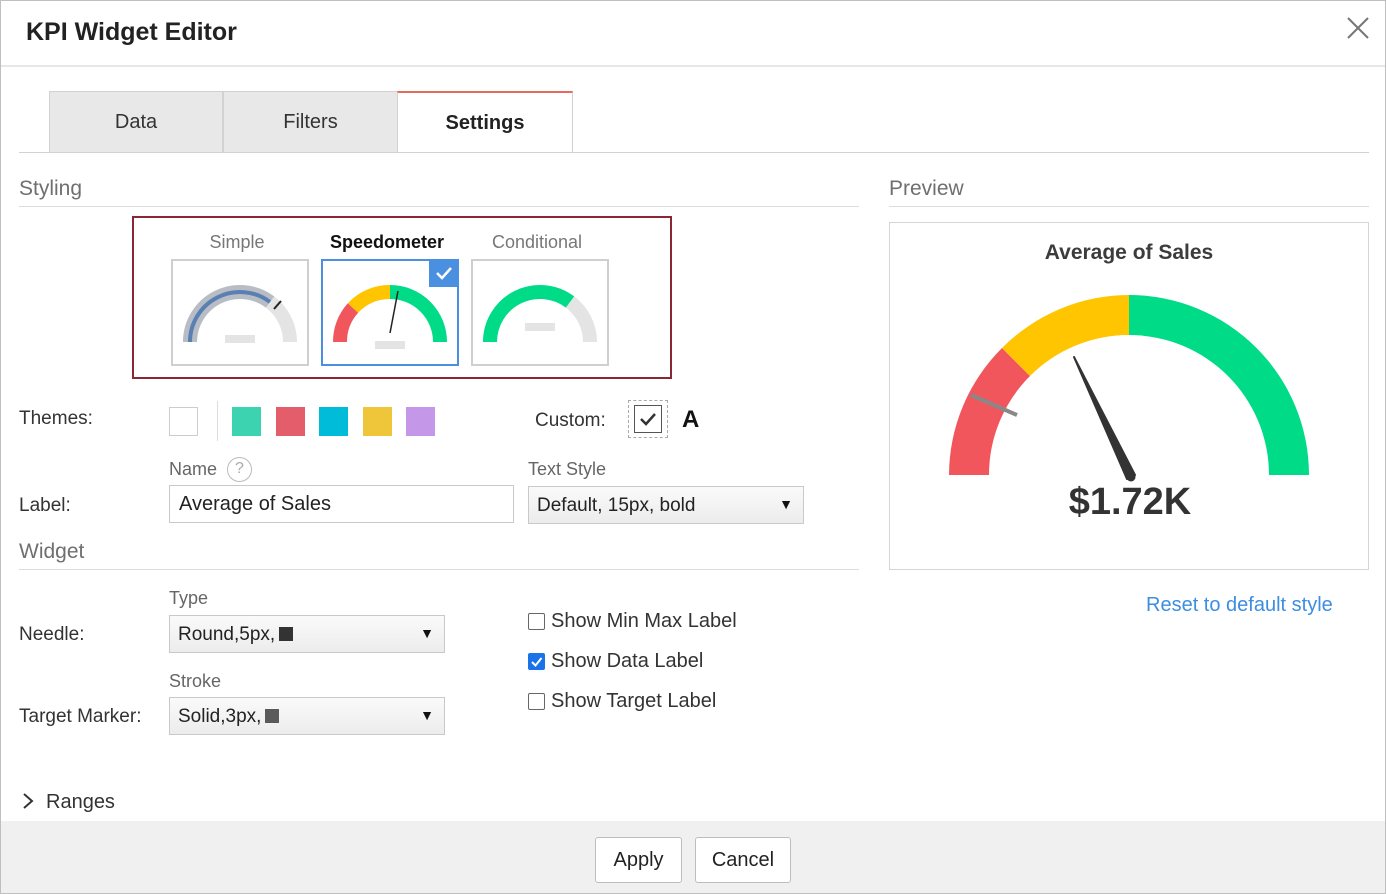 This screenshot has width=1386, height=894. I want to click on style-option-conditional: Conditional, so click(538, 298).